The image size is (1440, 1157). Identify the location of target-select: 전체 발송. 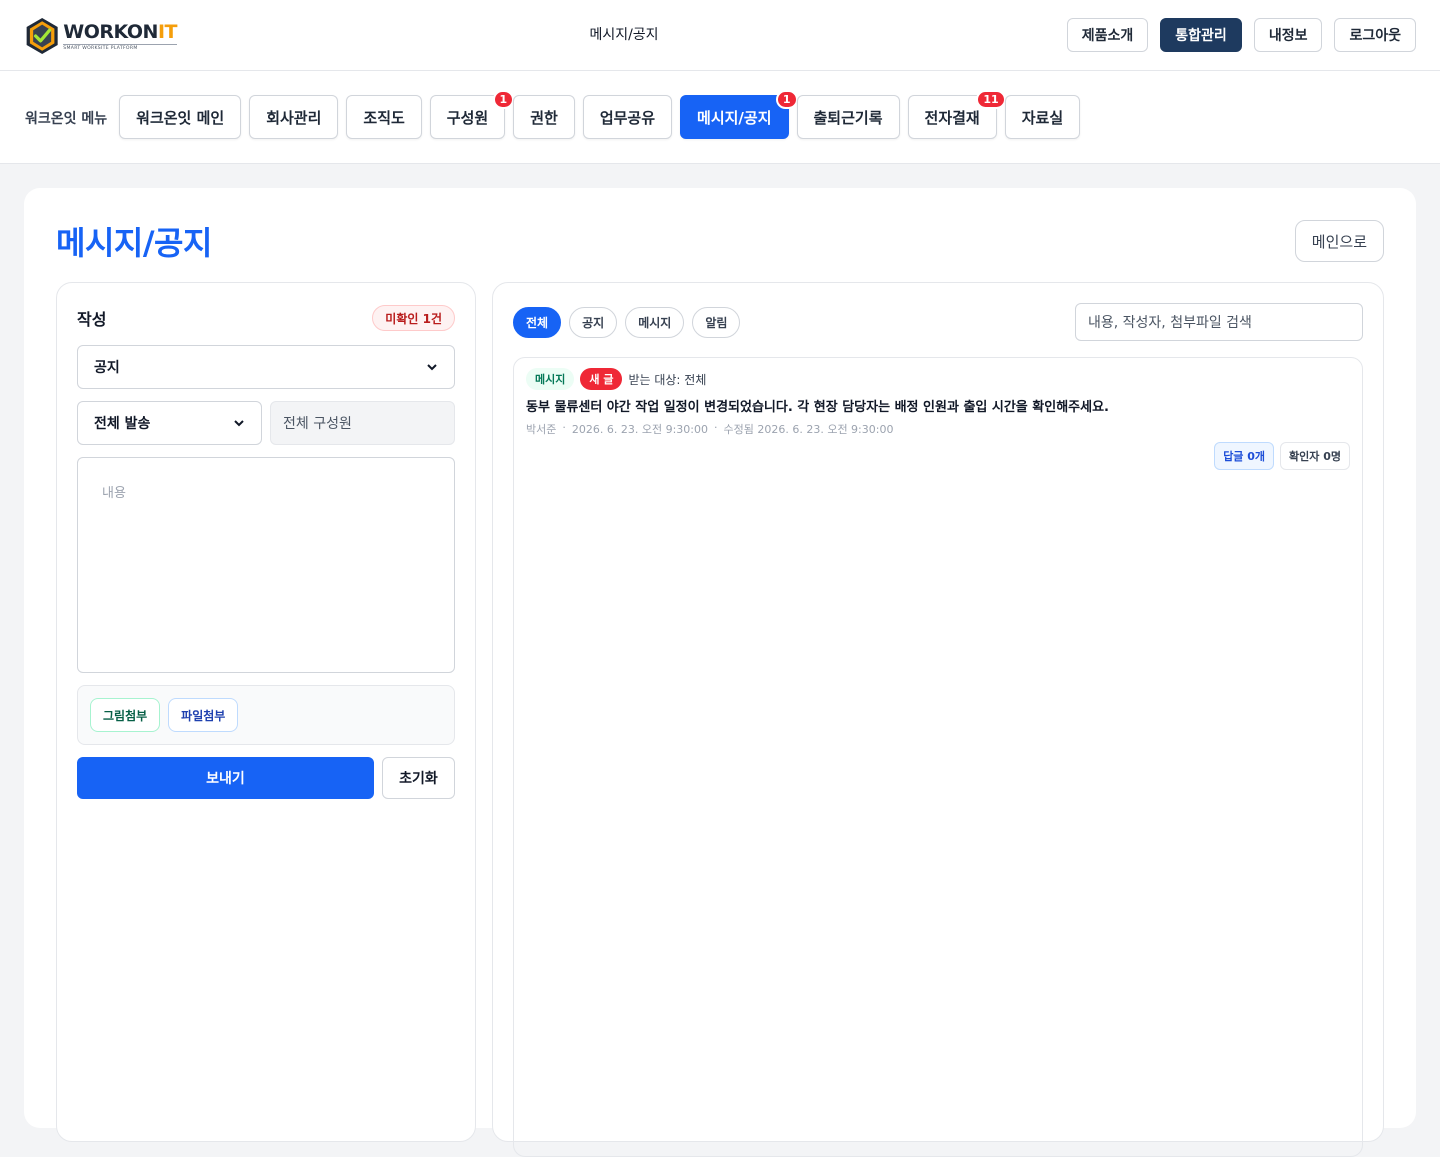
(169, 423).